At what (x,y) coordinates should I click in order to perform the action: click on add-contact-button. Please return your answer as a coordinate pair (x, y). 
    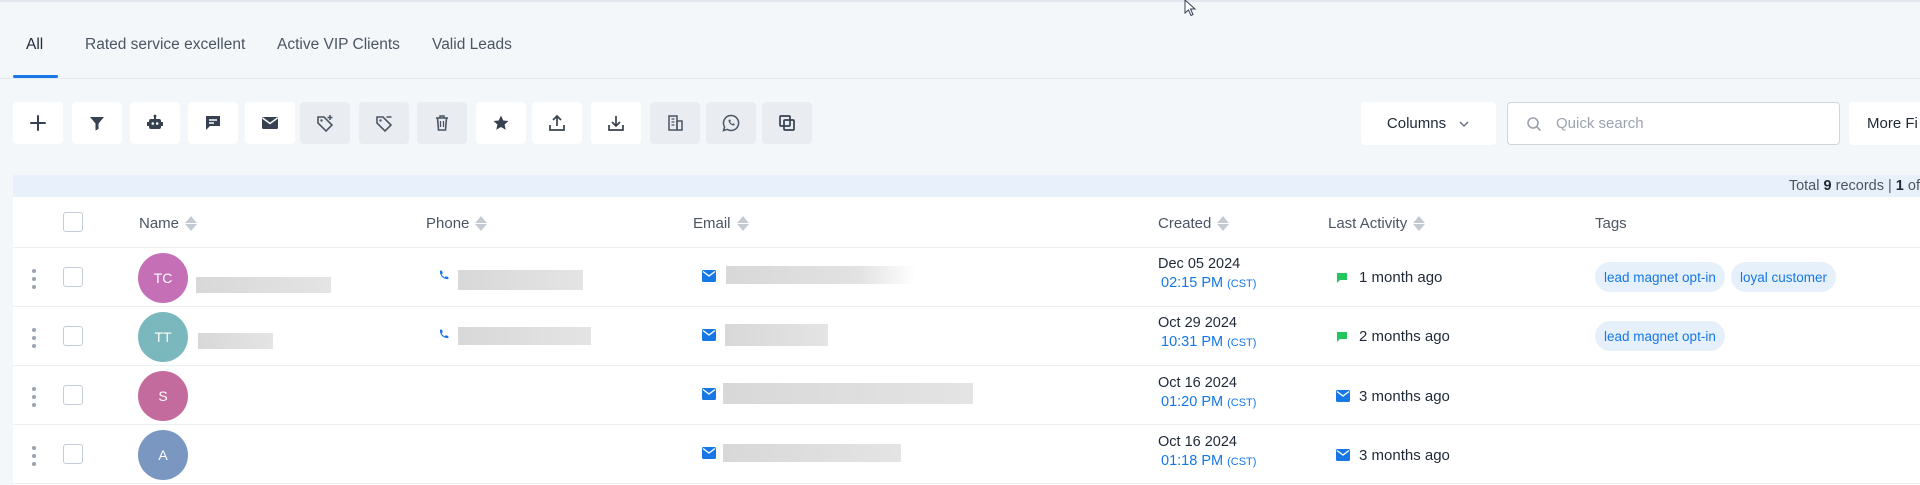
    Looking at the image, I should click on (38, 123).